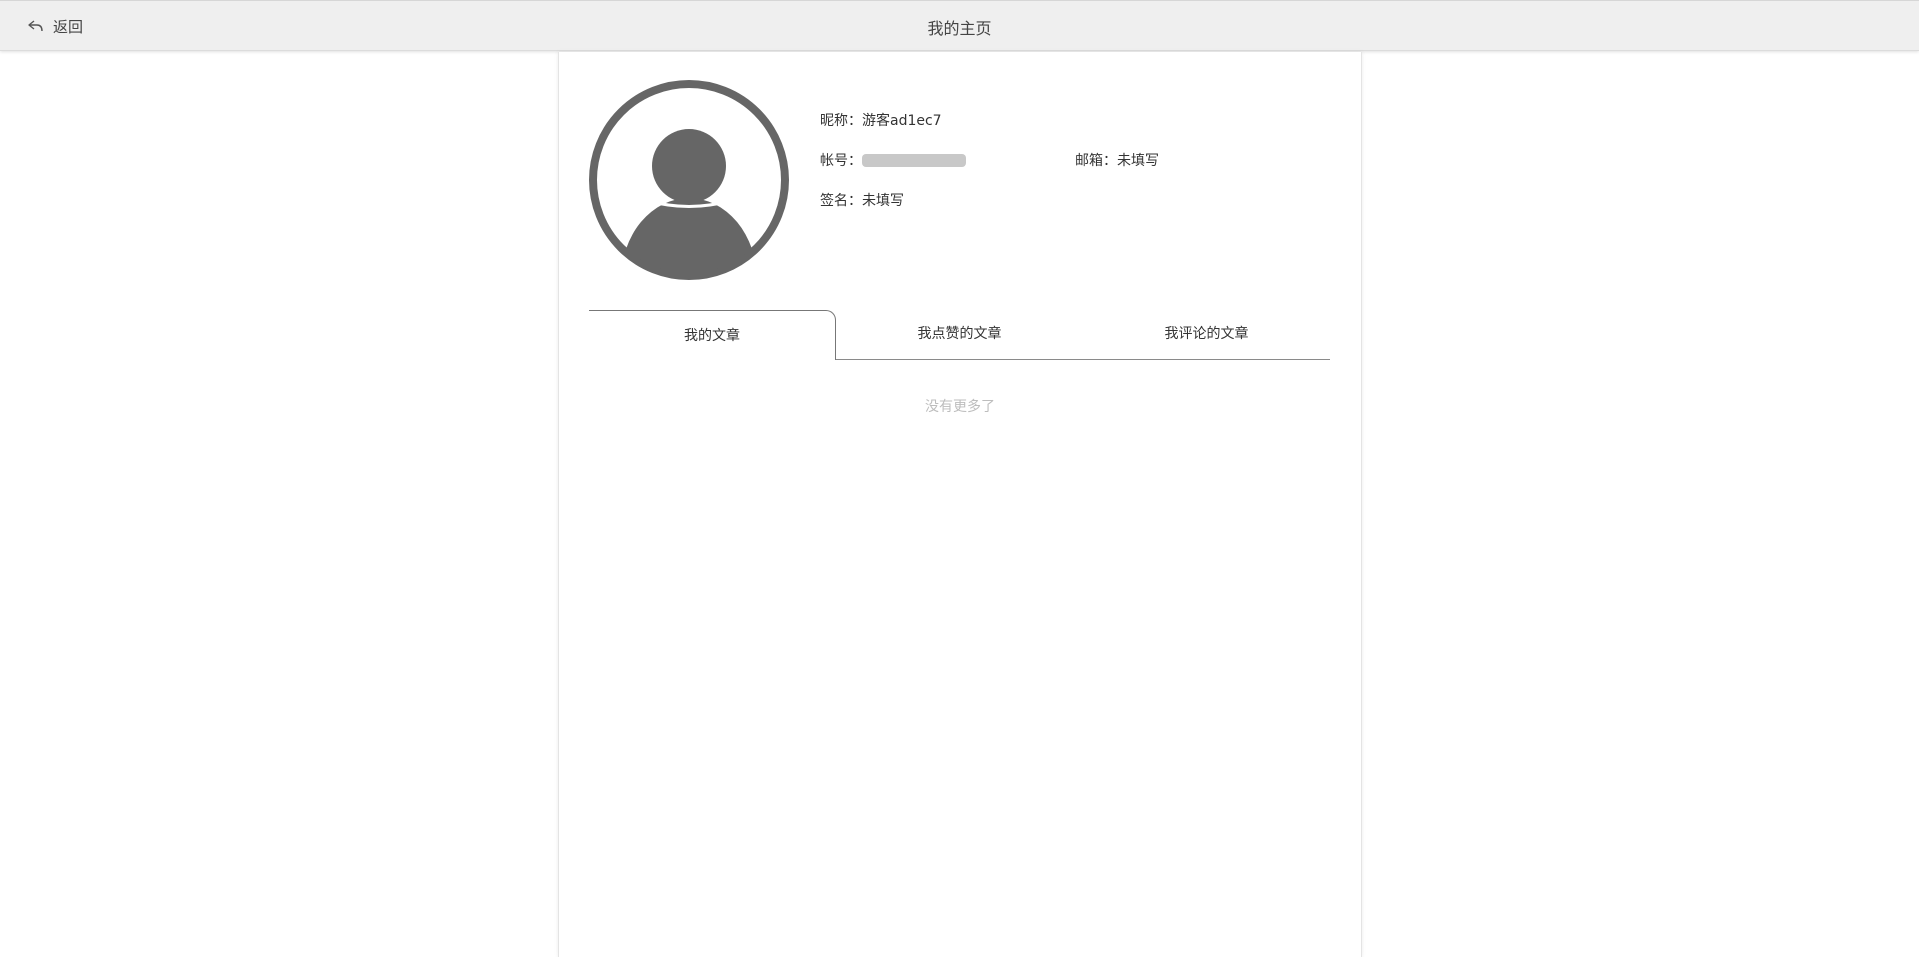 This screenshot has height=957, width=1919. Describe the element at coordinates (689, 180) in the screenshot. I see `user-avatar-icon` at that location.